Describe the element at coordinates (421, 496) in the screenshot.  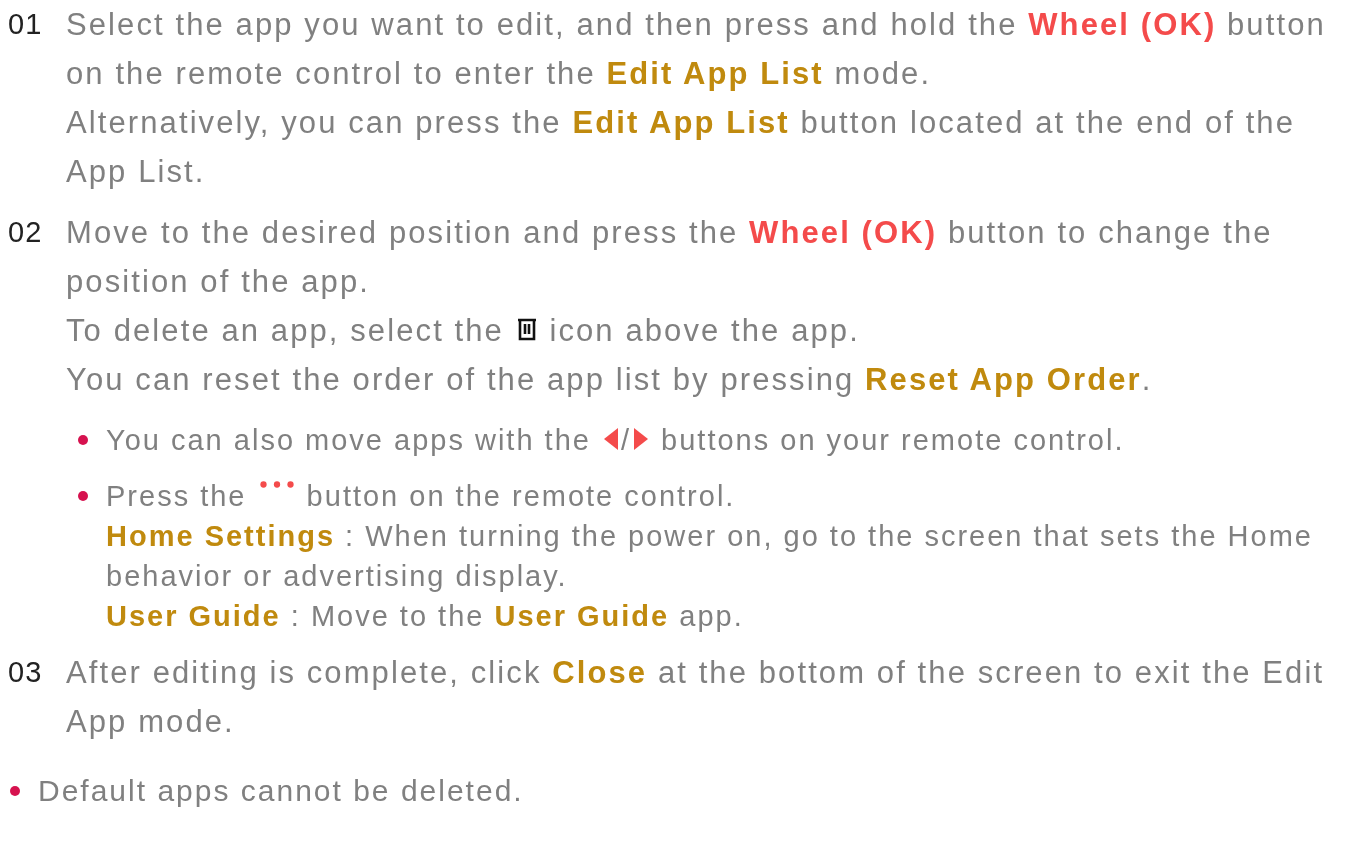
I see `note-text: Press the button on the remote control.` at that location.